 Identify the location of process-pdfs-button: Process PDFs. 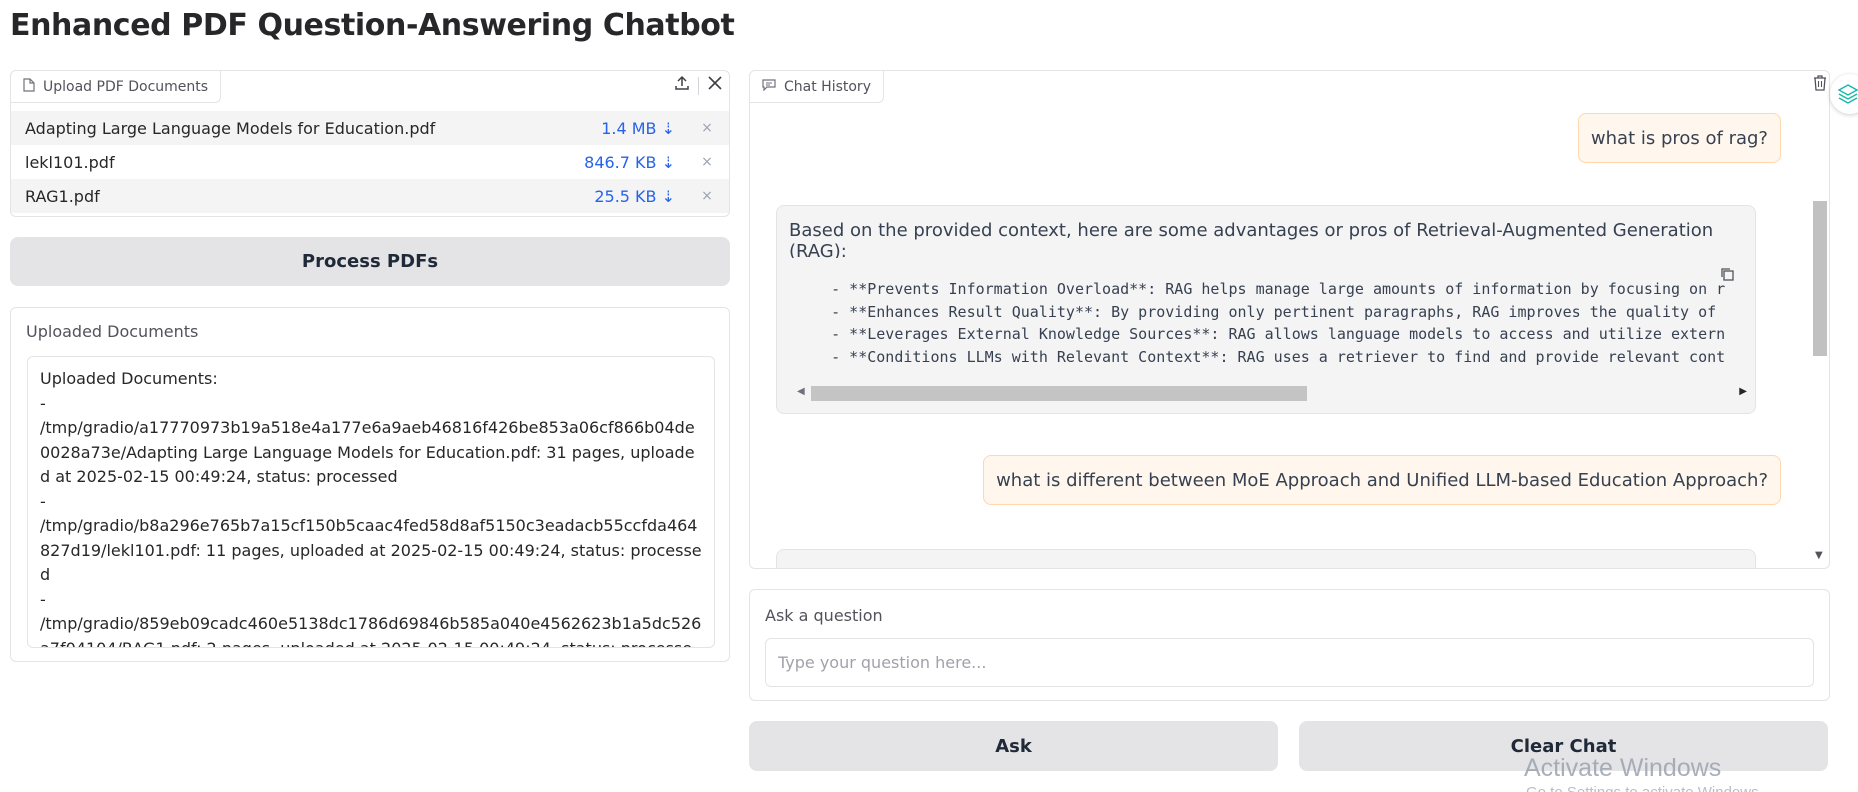
(370, 261).